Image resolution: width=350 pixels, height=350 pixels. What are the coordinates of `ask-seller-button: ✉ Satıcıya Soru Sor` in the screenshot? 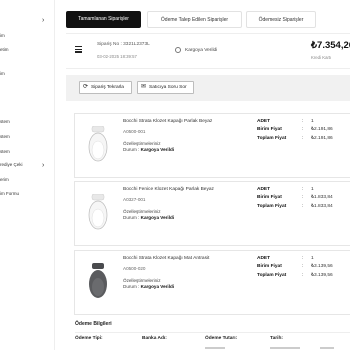 It's located at (165, 87).